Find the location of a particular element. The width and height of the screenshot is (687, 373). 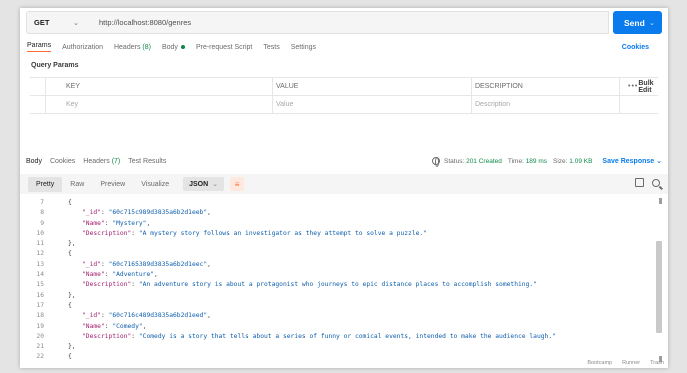

line-number: 17 is located at coordinates (40, 305).